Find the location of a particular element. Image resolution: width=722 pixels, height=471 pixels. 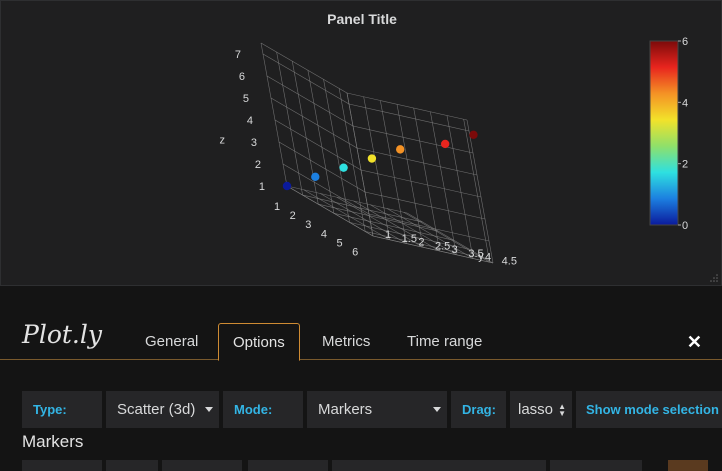

type-label: Type: is located at coordinates (62, 409).